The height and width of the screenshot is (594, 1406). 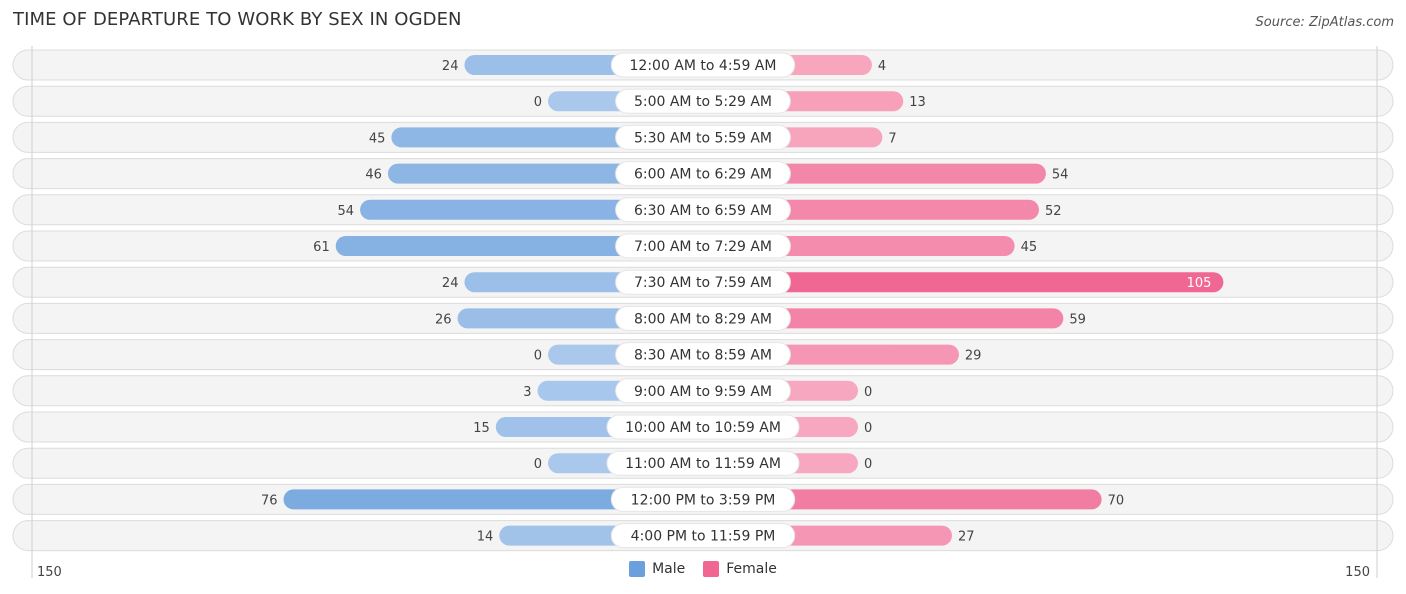 I want to click on legend-swatch-female, so click(x=711, y=569).